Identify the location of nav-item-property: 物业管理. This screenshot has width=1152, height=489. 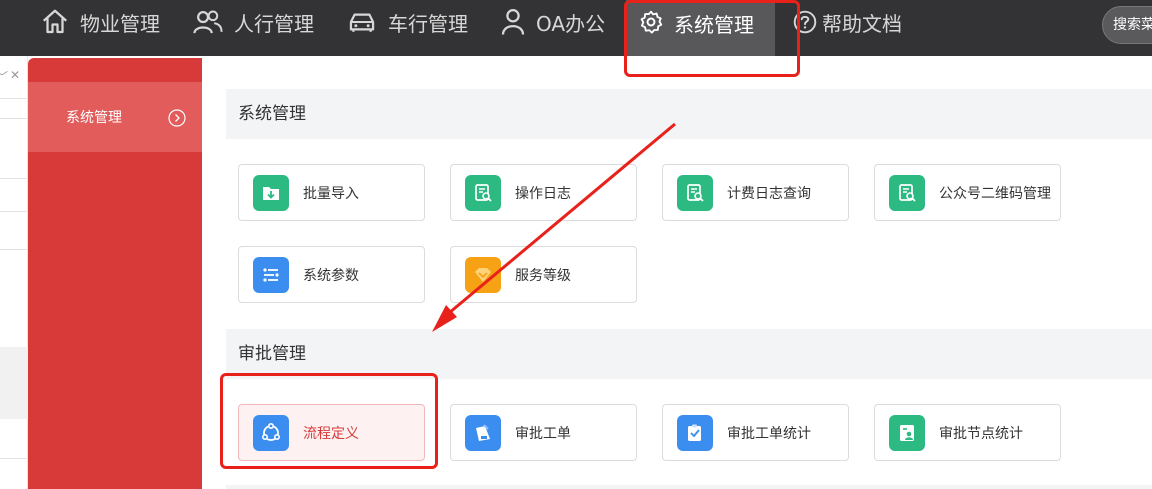
(100, 22).